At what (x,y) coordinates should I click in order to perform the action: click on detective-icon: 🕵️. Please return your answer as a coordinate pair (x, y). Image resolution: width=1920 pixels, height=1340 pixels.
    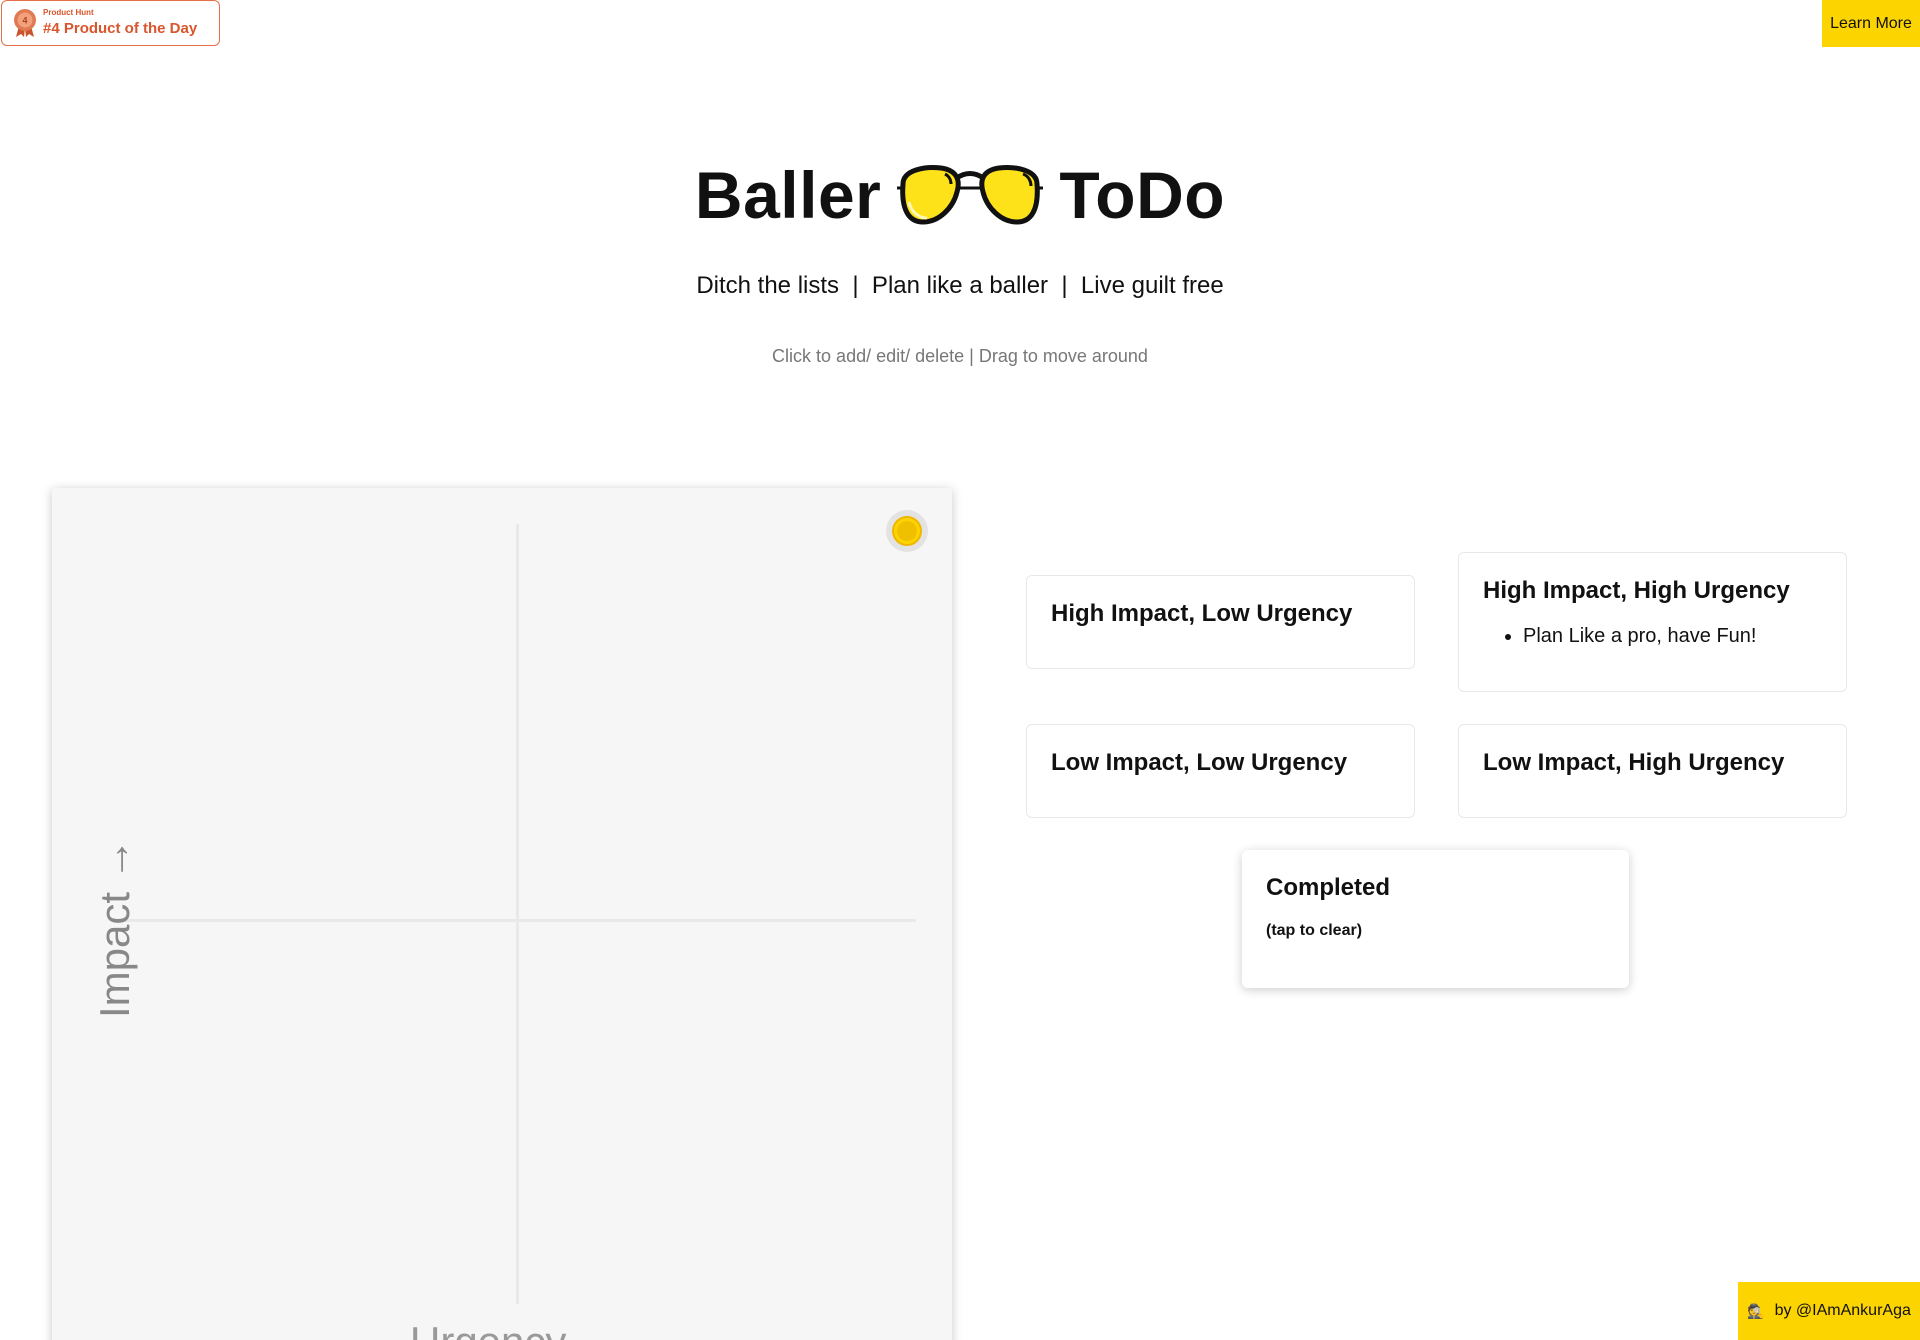
    Looking at the image, I should click on (1756, 1310).